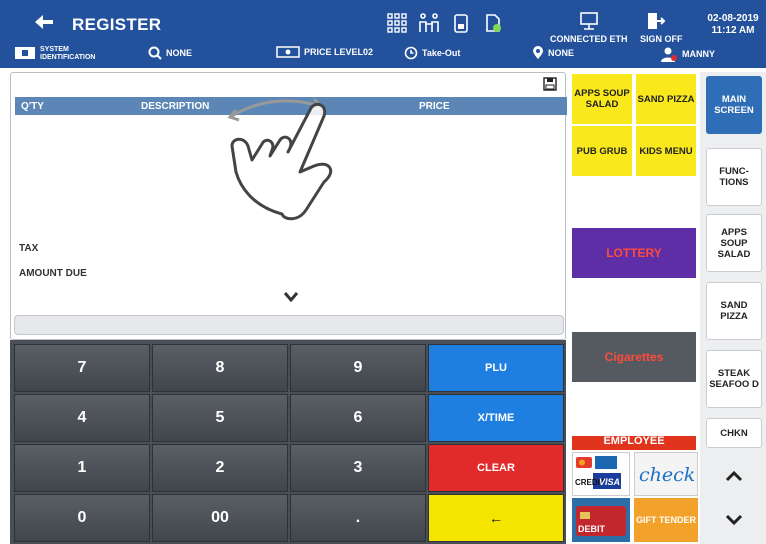 This screenshot has height=544, width=766. Describe the element at coordinates (82, 518) in the screenshot. I see `key-0: 0` at that location.